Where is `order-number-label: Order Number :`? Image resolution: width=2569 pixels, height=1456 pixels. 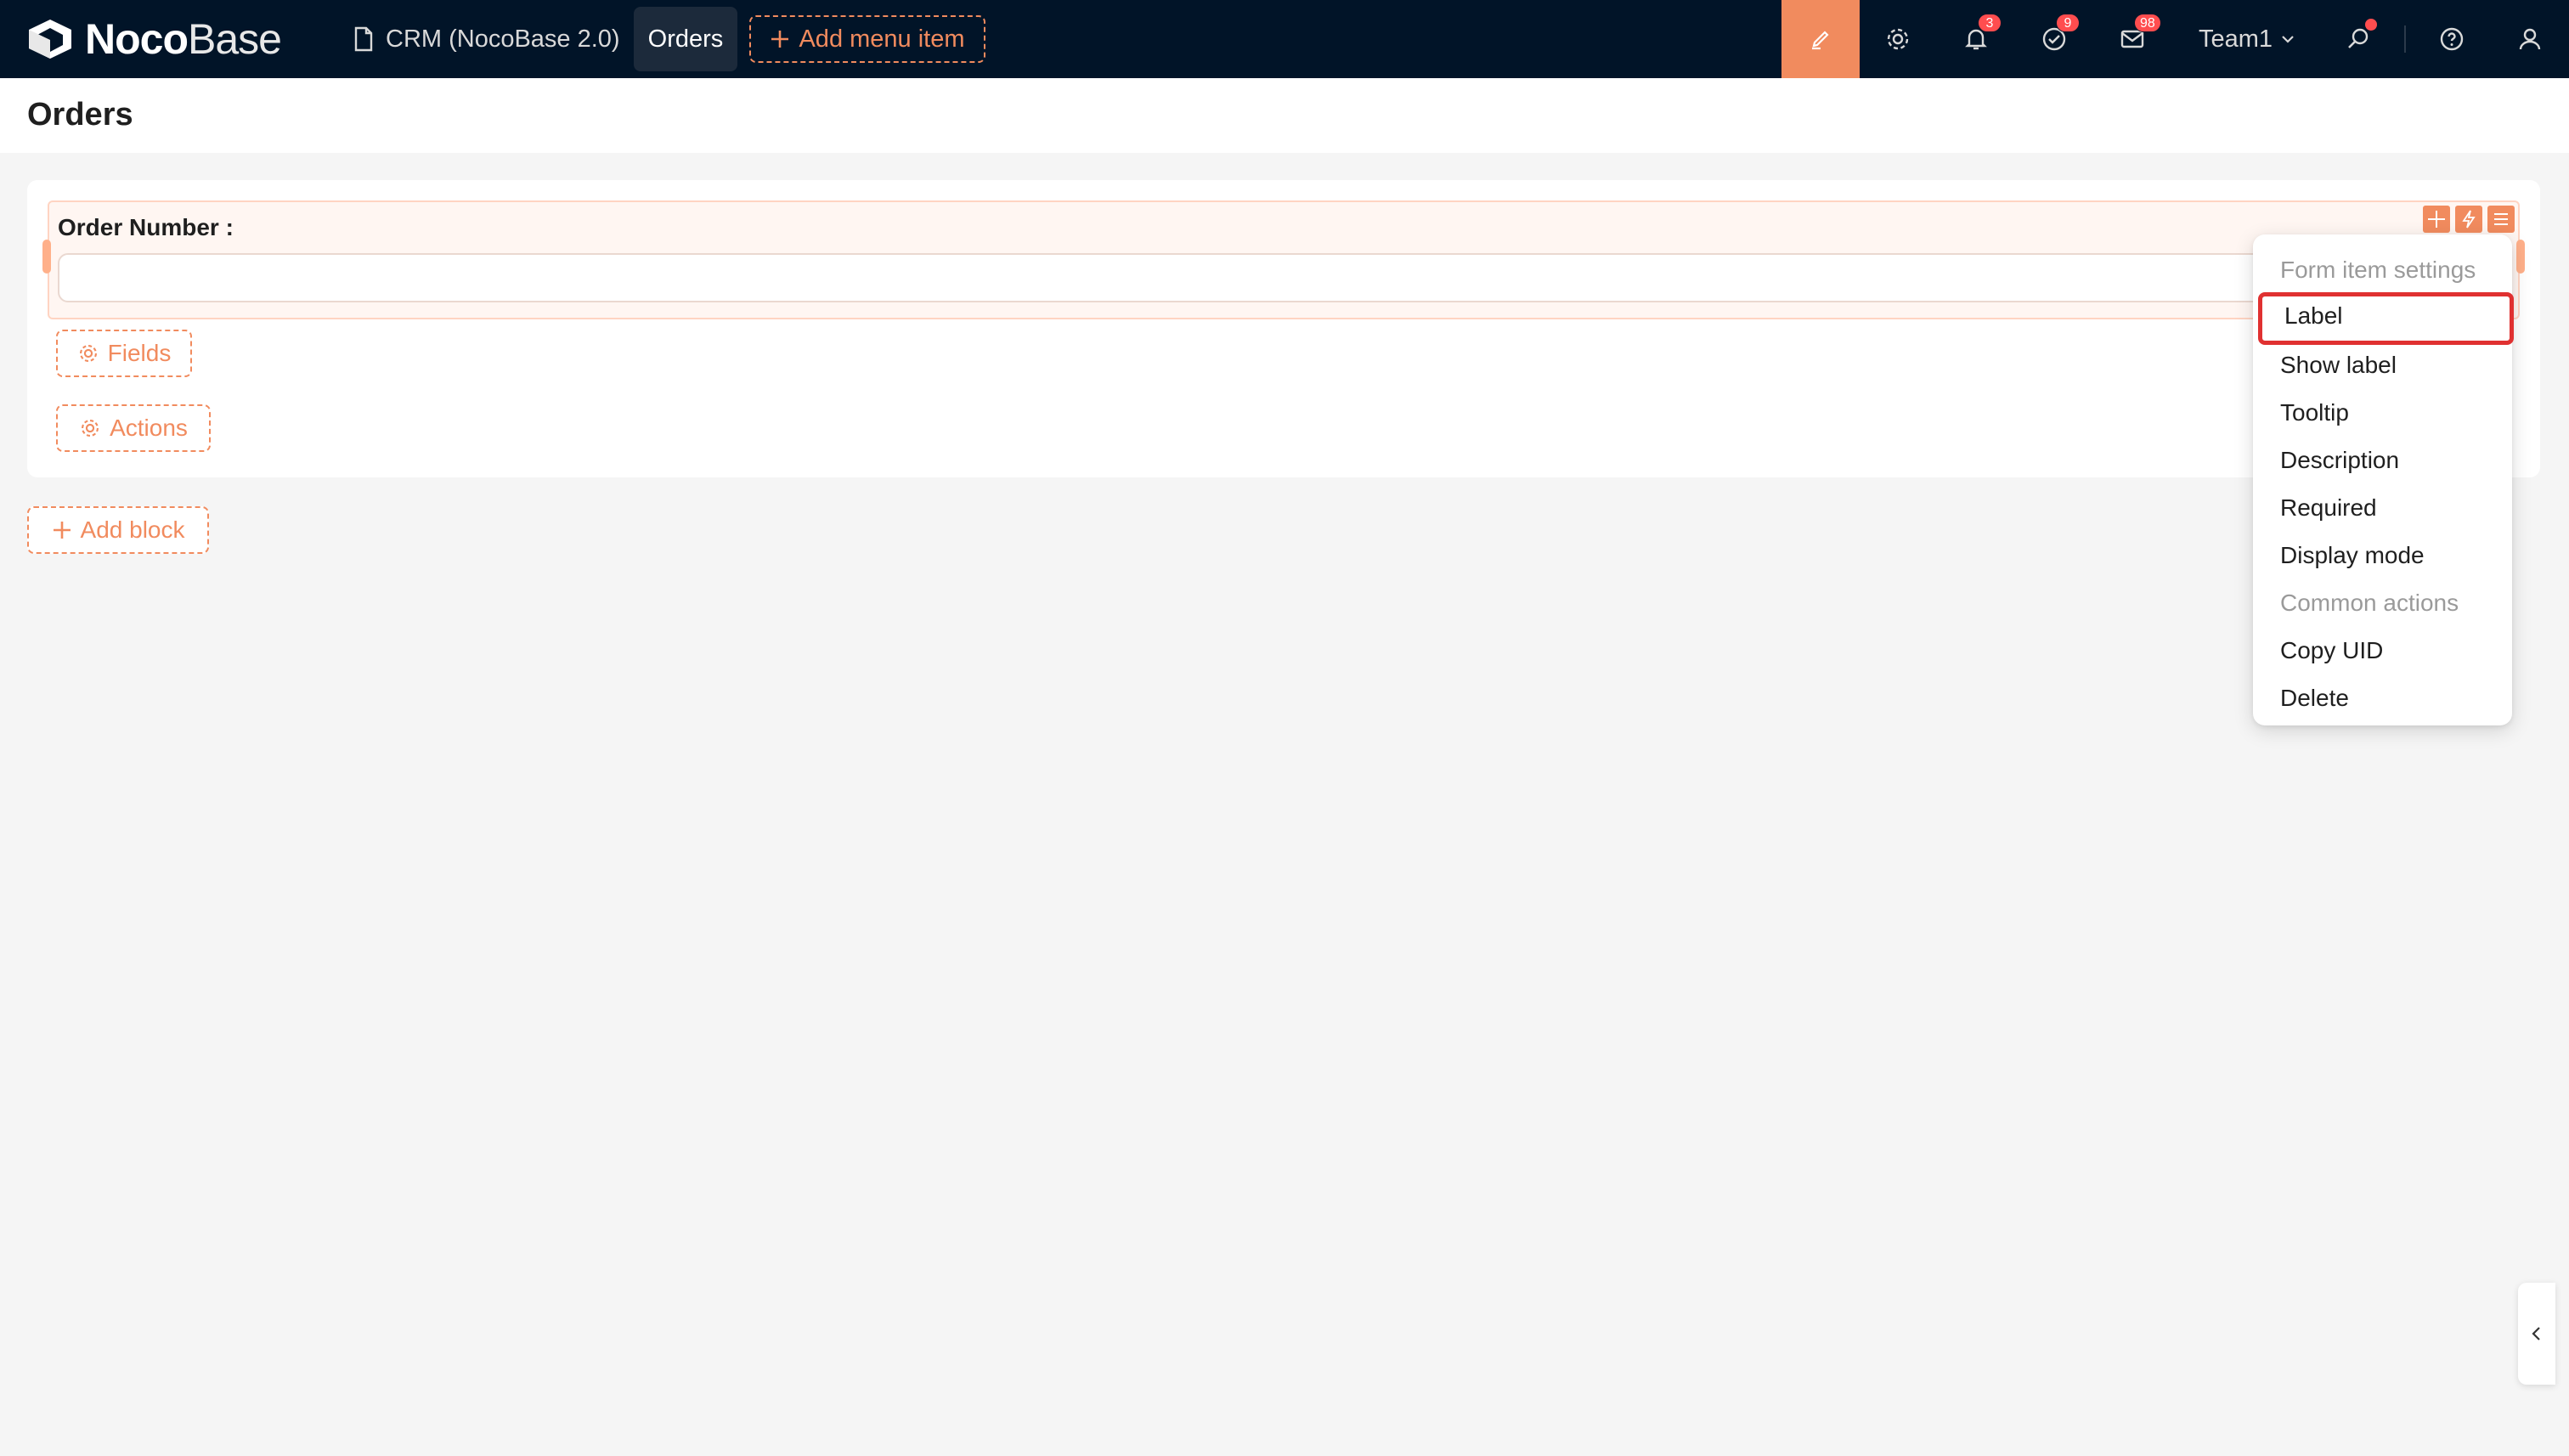
order-number-label: Order Number : is located at coordinates (146, 227).